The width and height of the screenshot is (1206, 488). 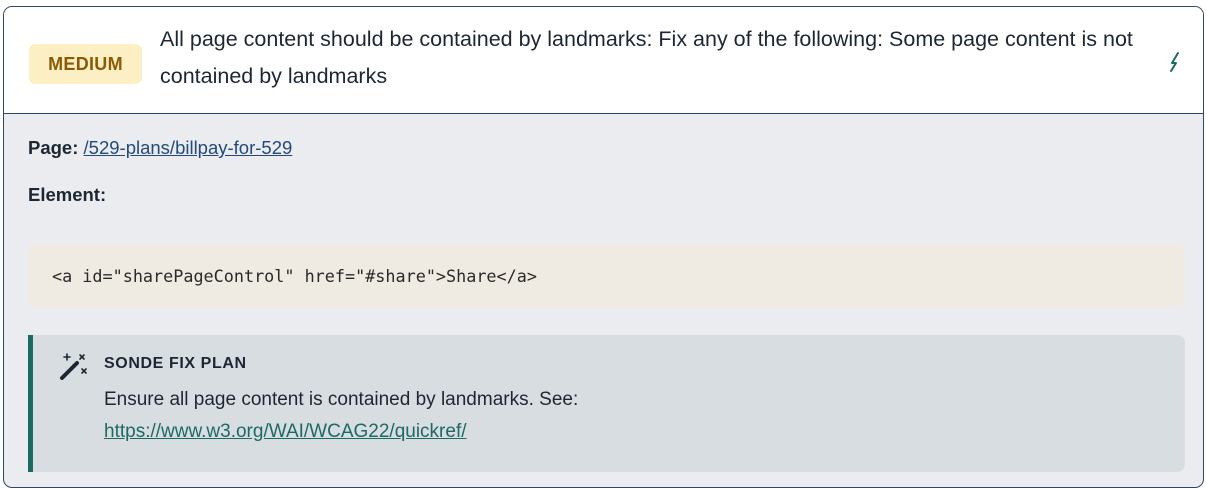 I want to click on page-link: /529-plans/billpay-for-529, so click(x=188, y=147).